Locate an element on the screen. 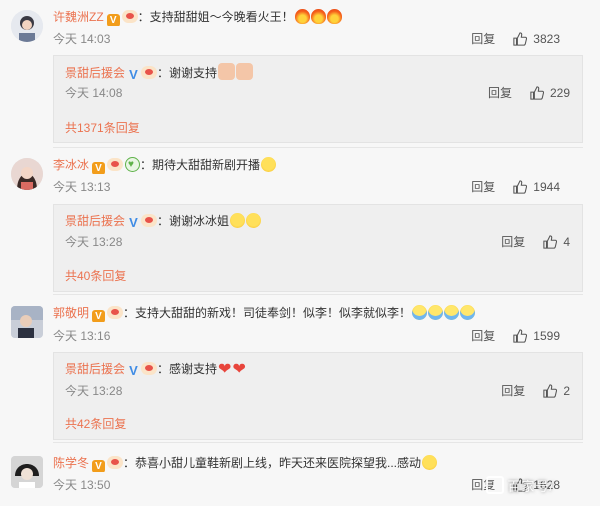 The image size is (600, 506). reply-header: 景甜后援会 V ：谢谢支持 is located at coordinates (317, 72).